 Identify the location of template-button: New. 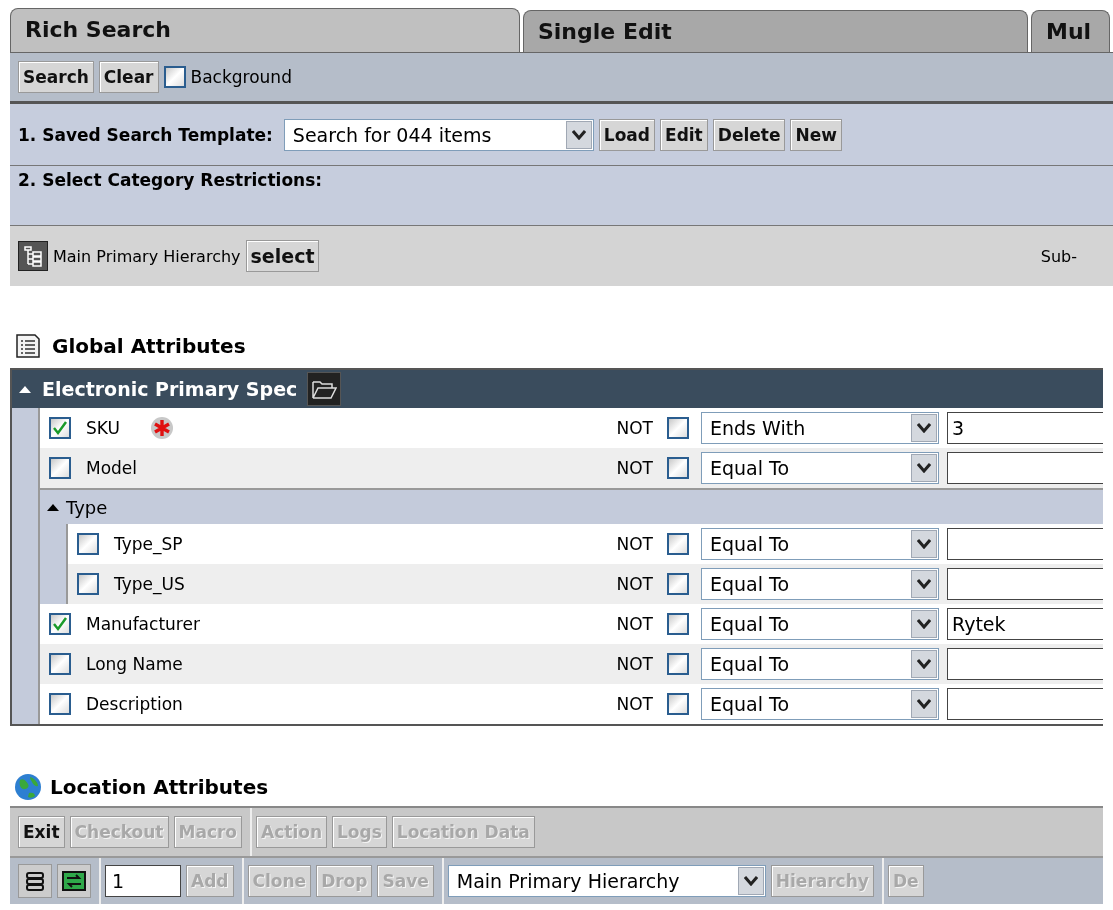
(816, 134).